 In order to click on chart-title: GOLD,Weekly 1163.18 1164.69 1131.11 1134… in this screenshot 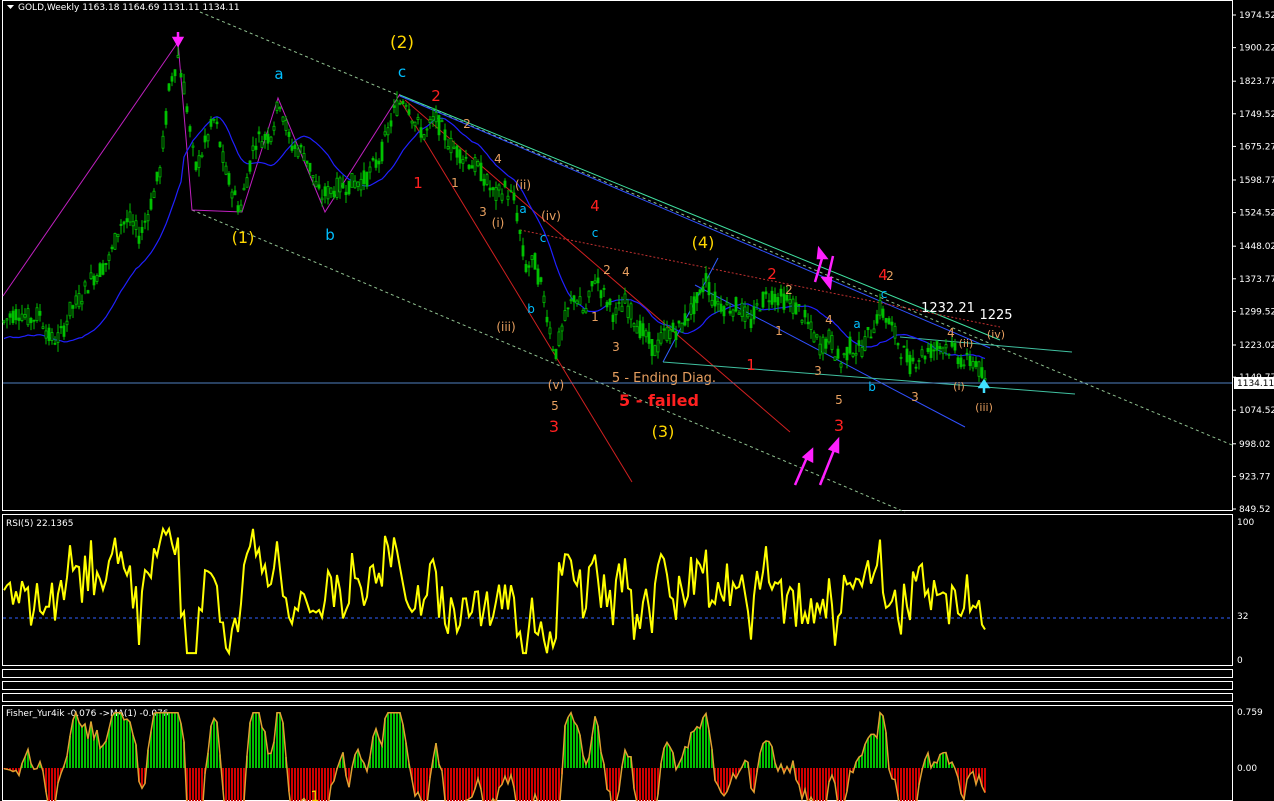, I will do `click(129, 8)`.